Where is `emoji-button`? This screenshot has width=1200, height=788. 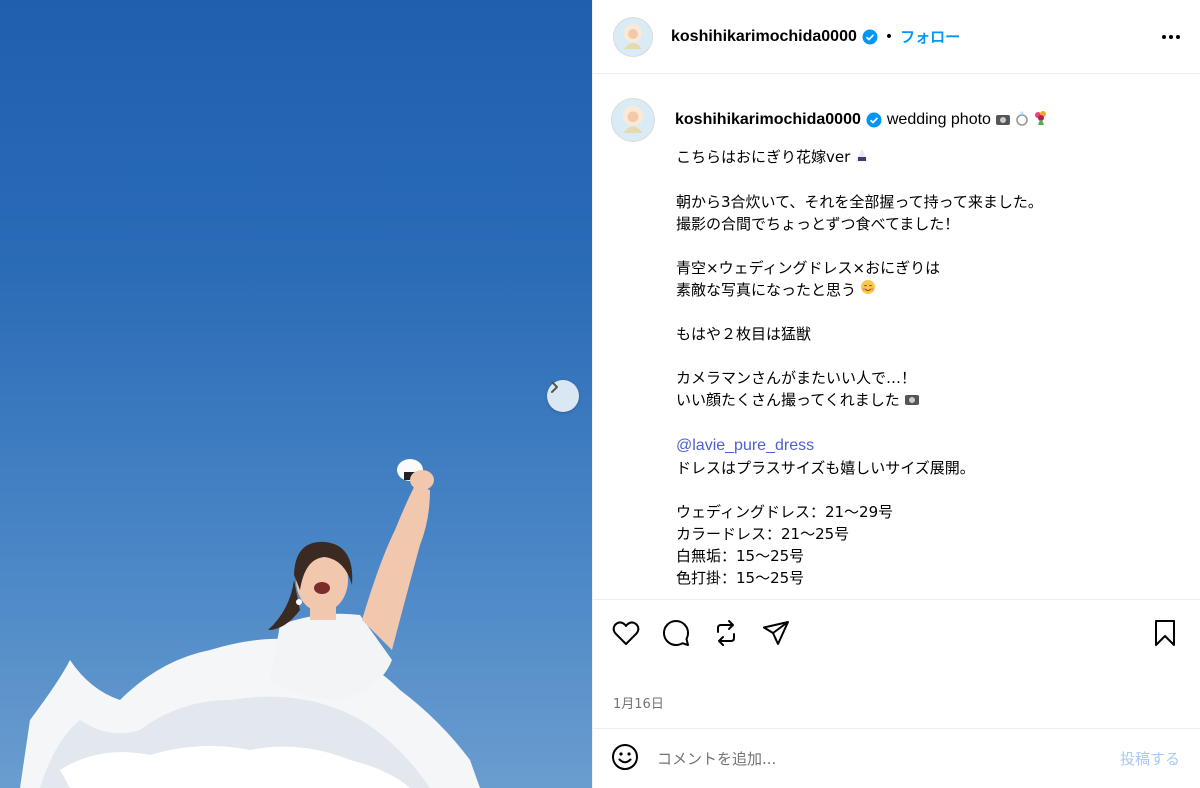 emoji-button is located at coordinates (625, 759).